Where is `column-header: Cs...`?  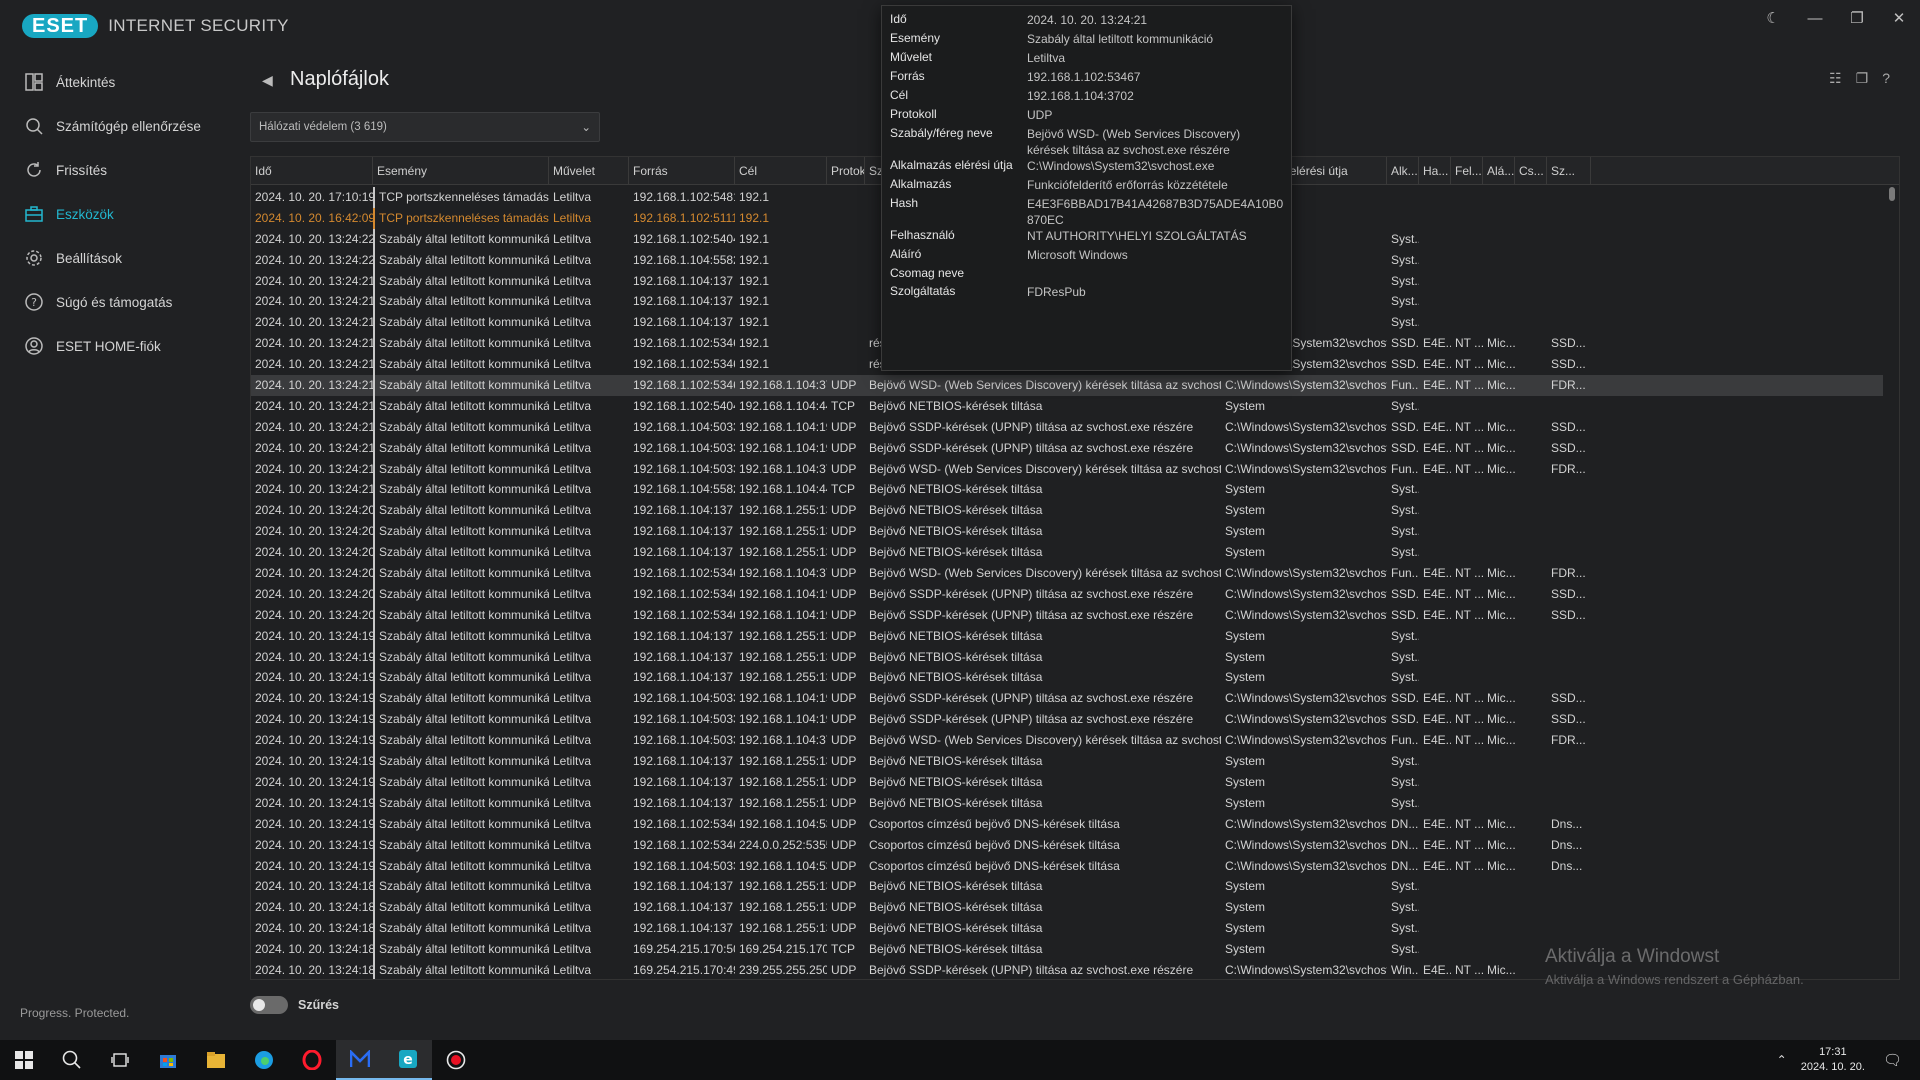 column-header: Cs... is located at coordinates (1531, 171).